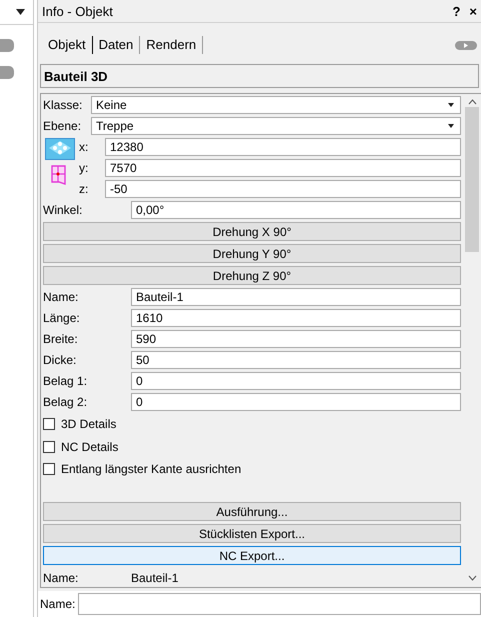 The width and height of the screenshot is (481, 617). What do you see at coordinates (60, 360) in the screenshot?
I see `field-label: Dicke:` at bounding box center [60, 360].